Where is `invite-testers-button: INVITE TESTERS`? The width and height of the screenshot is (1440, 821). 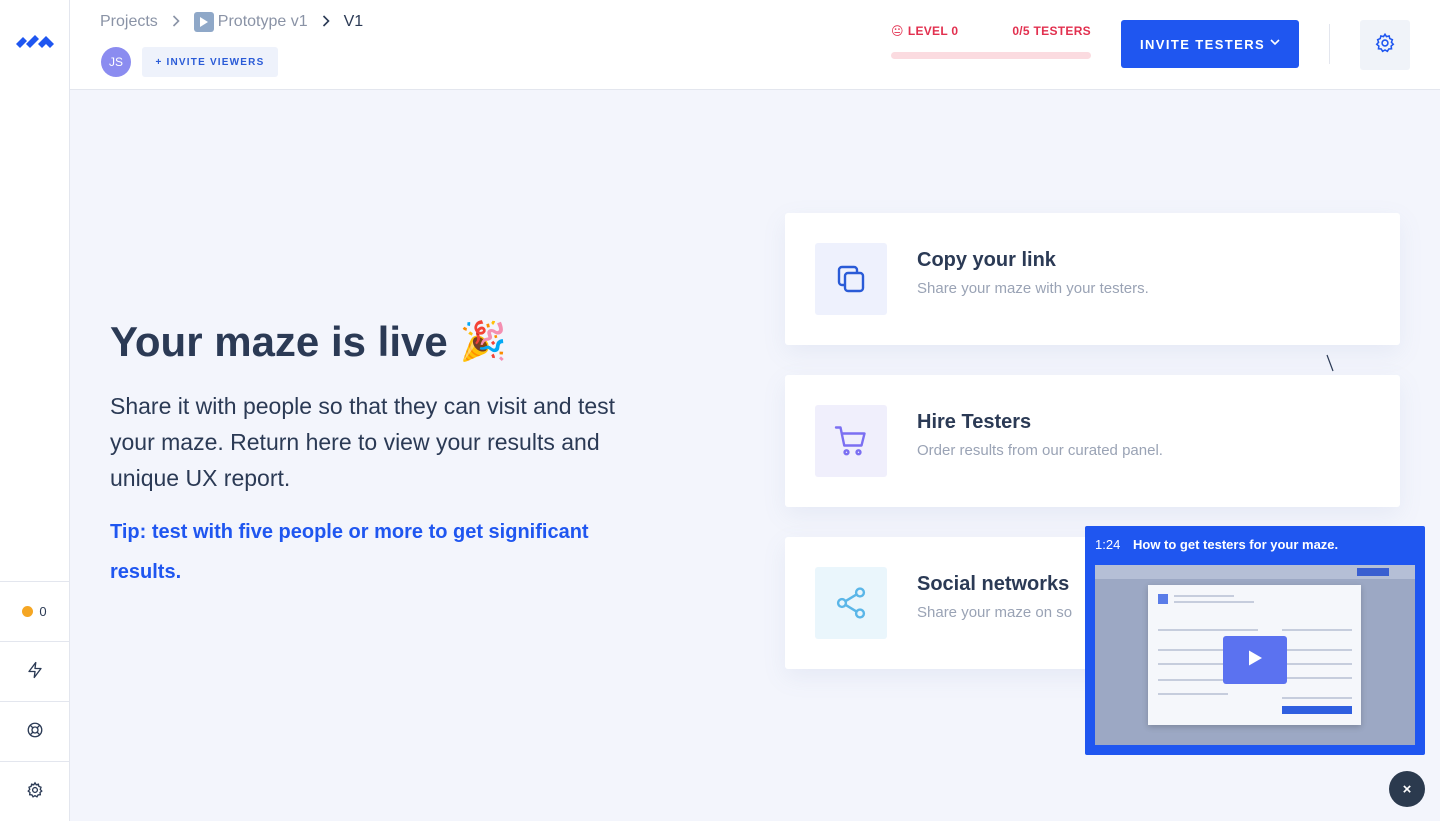 invite-testers-button: INVITE TESTERS is located at coordinates (1210, 44).